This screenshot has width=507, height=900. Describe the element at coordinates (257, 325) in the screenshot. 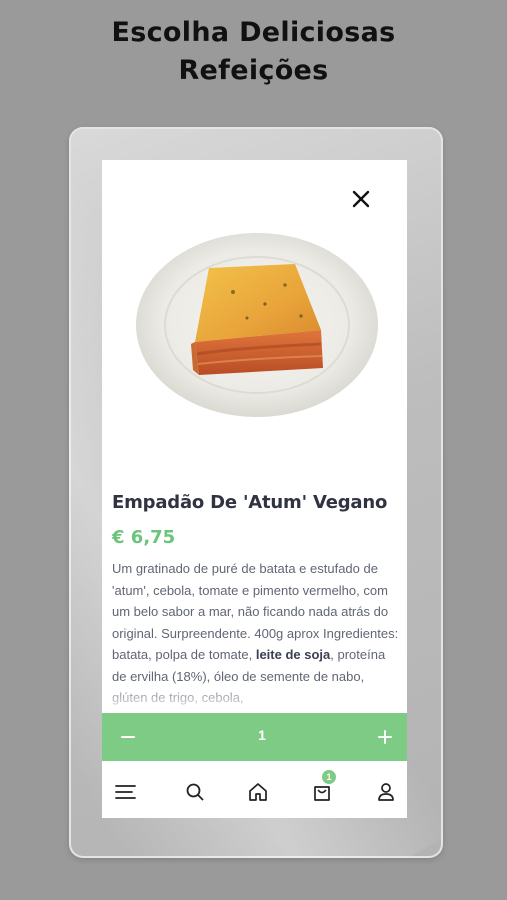

I see `product-image` at that location.